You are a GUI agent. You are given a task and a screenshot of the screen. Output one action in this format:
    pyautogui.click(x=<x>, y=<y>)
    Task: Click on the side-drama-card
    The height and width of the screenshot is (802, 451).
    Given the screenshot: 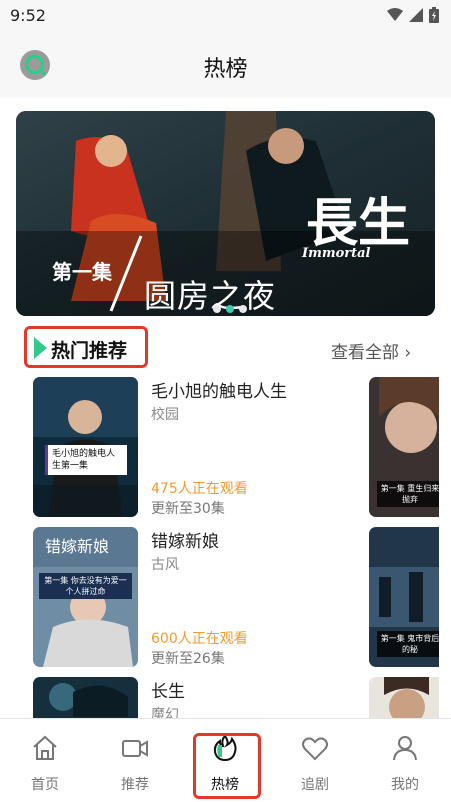 What is the action you would take?
    pyautogui.click(x=404, y=697)
    